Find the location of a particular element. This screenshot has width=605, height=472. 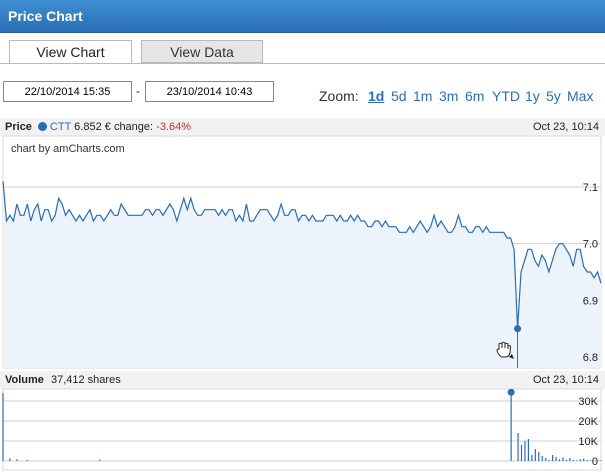

volume-tick-label: 10K is located at coordinates (588, 442).